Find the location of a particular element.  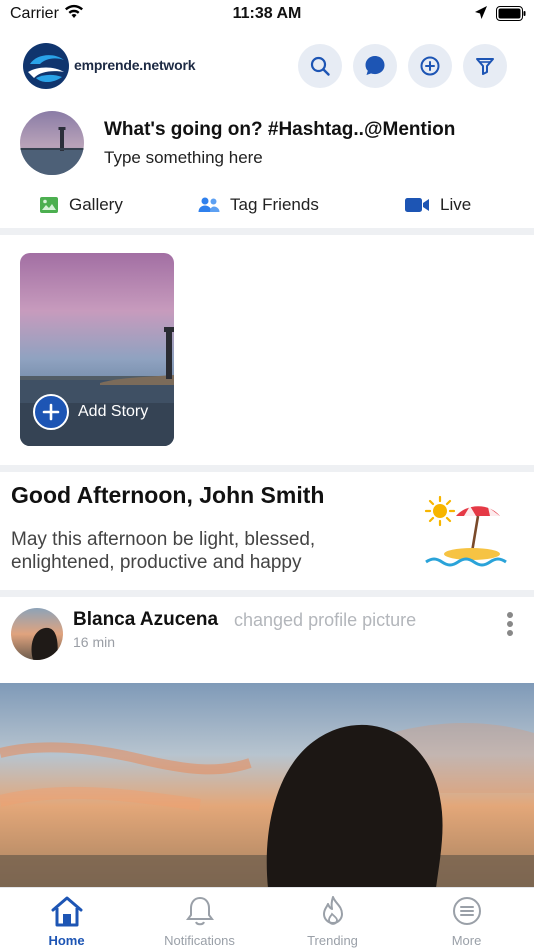

tab-trending-label: Trending is located at coordinates (332, 940).